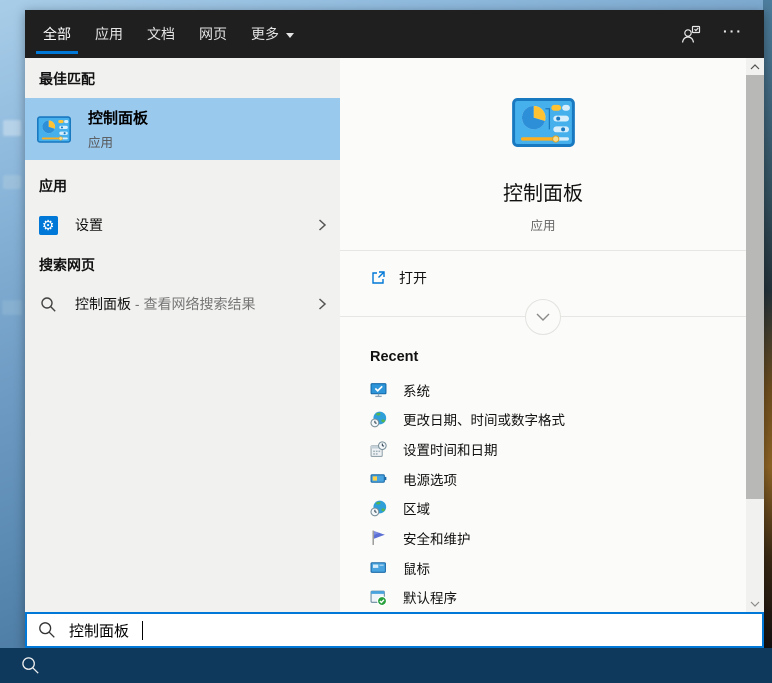 The height and width of the screenshot is (683, 772). What do you see at coordinates (543, 508) in the screenshot?
I see `recent-item-region: 区域` at bounding box center [543, 508].